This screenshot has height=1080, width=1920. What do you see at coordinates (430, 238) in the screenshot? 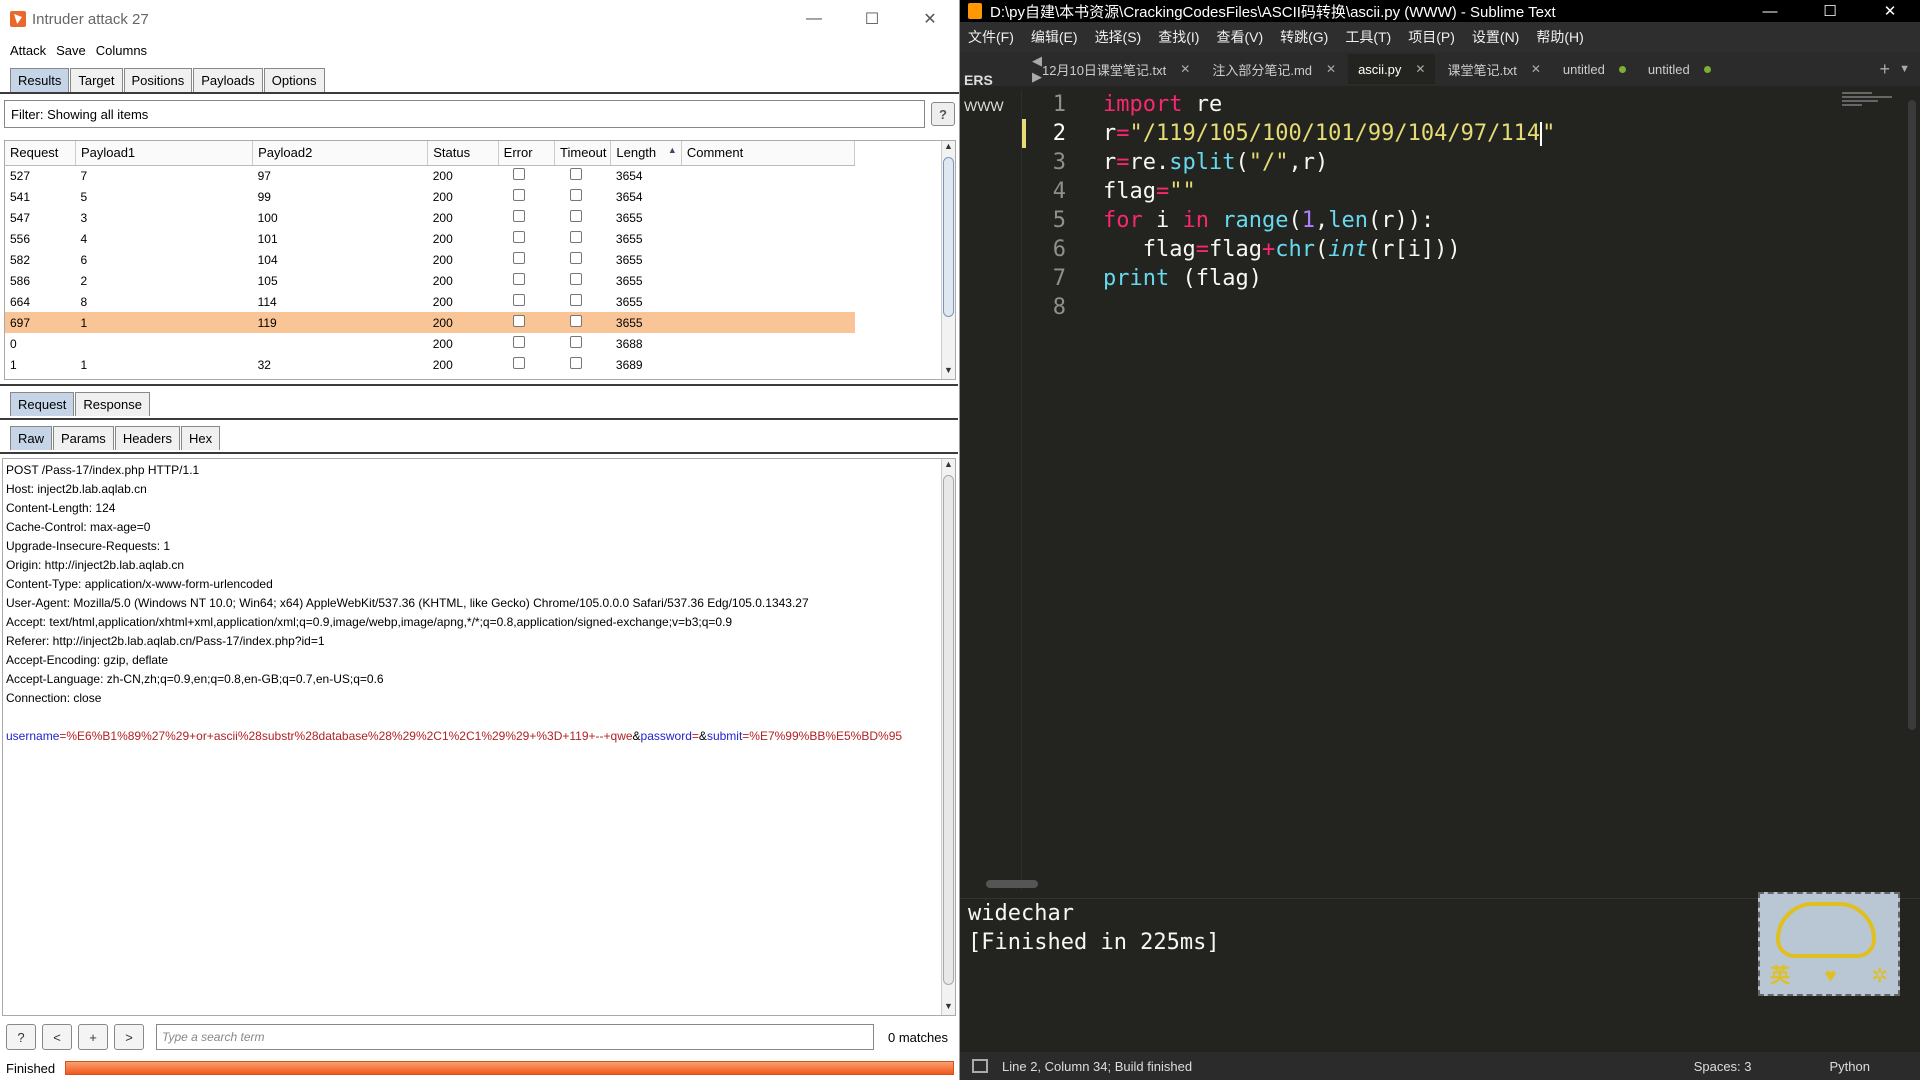
I see `table-row: 556 4 101 200 3655` at bounding box center [430, 238].